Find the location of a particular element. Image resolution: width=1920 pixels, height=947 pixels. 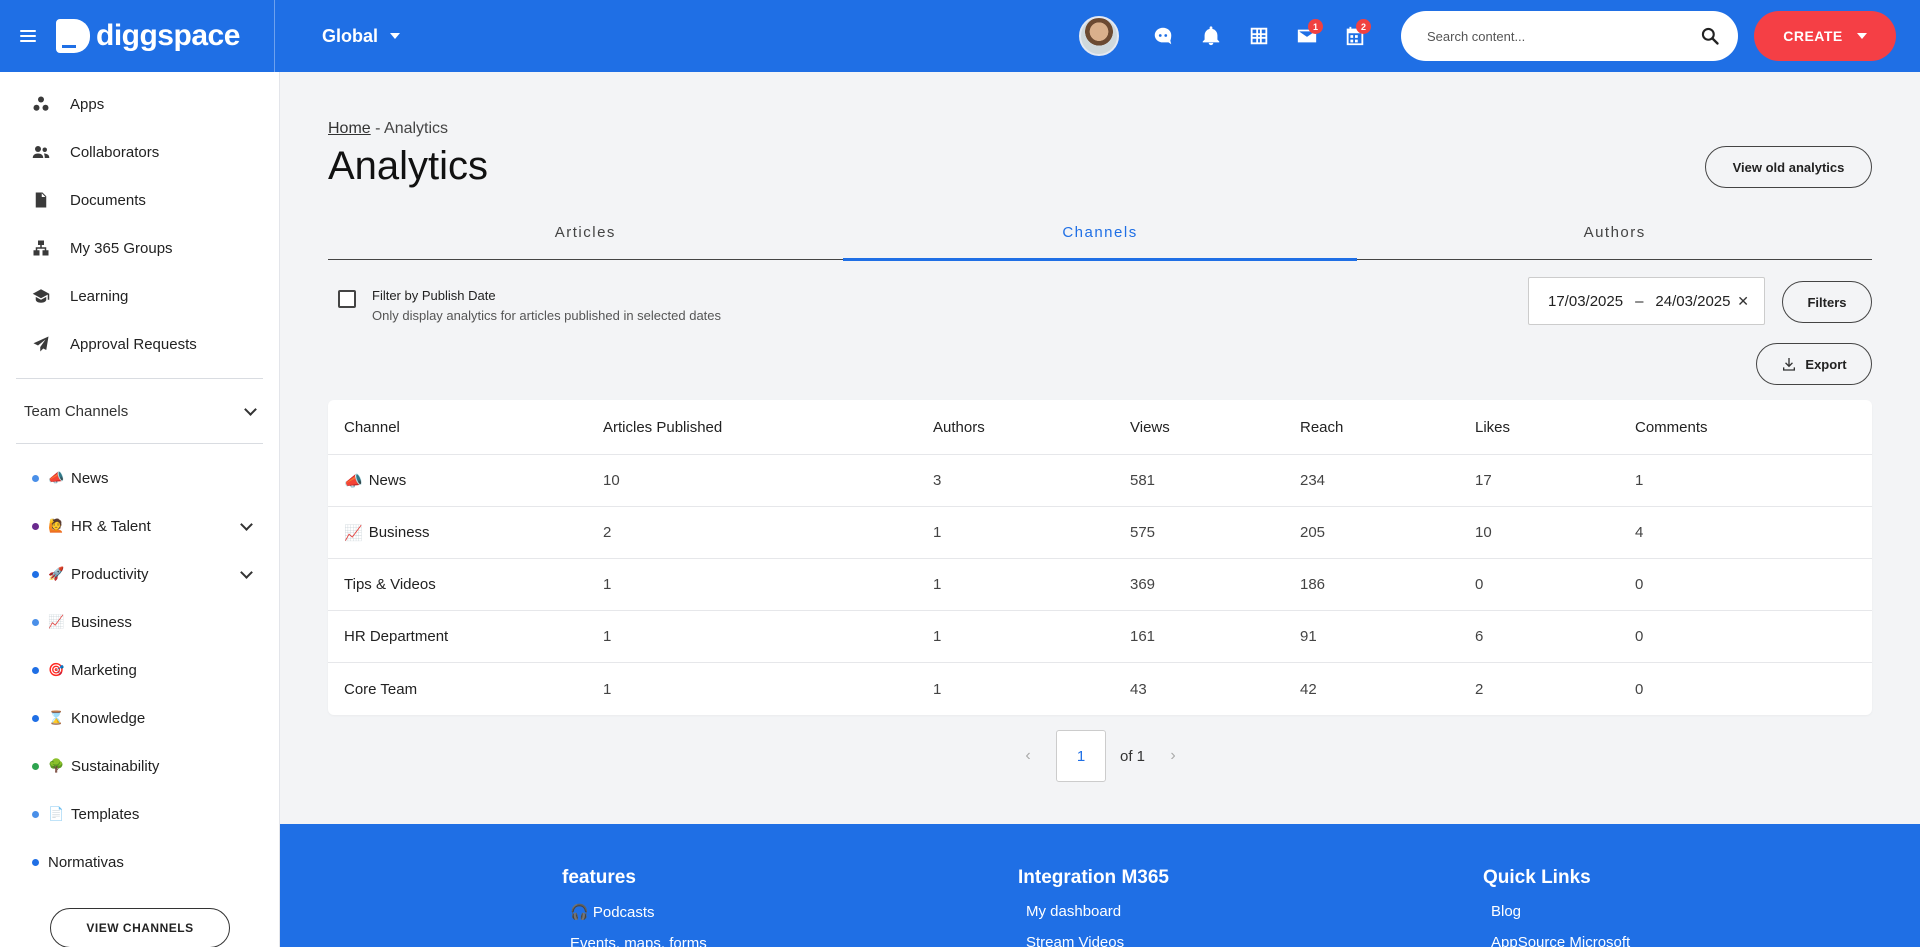

scope-selector: Global is located at coordinates (361, 36).